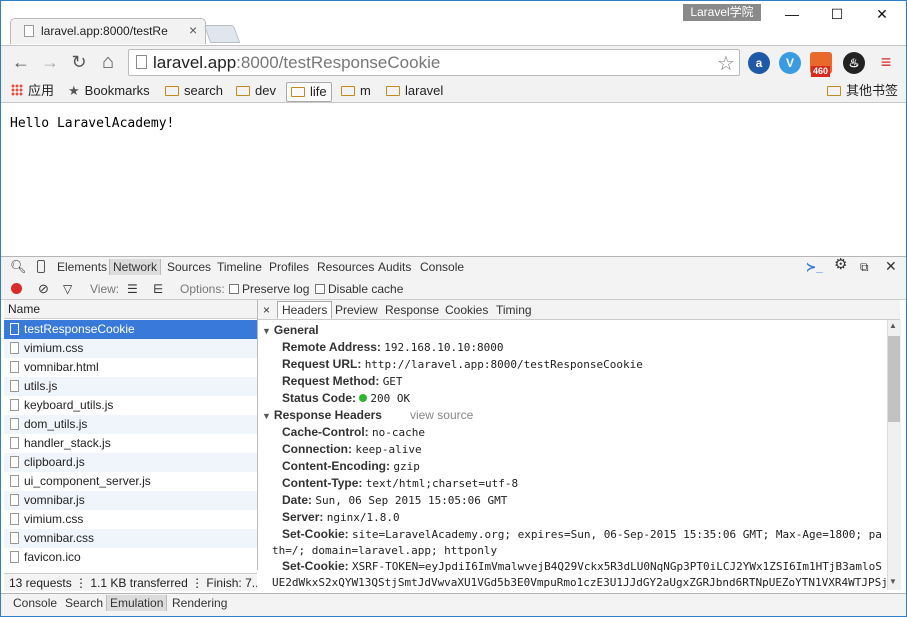 This screenshot has height=617, width=907. I want to click on general-section-header: ▼ General, so click(290, 330).